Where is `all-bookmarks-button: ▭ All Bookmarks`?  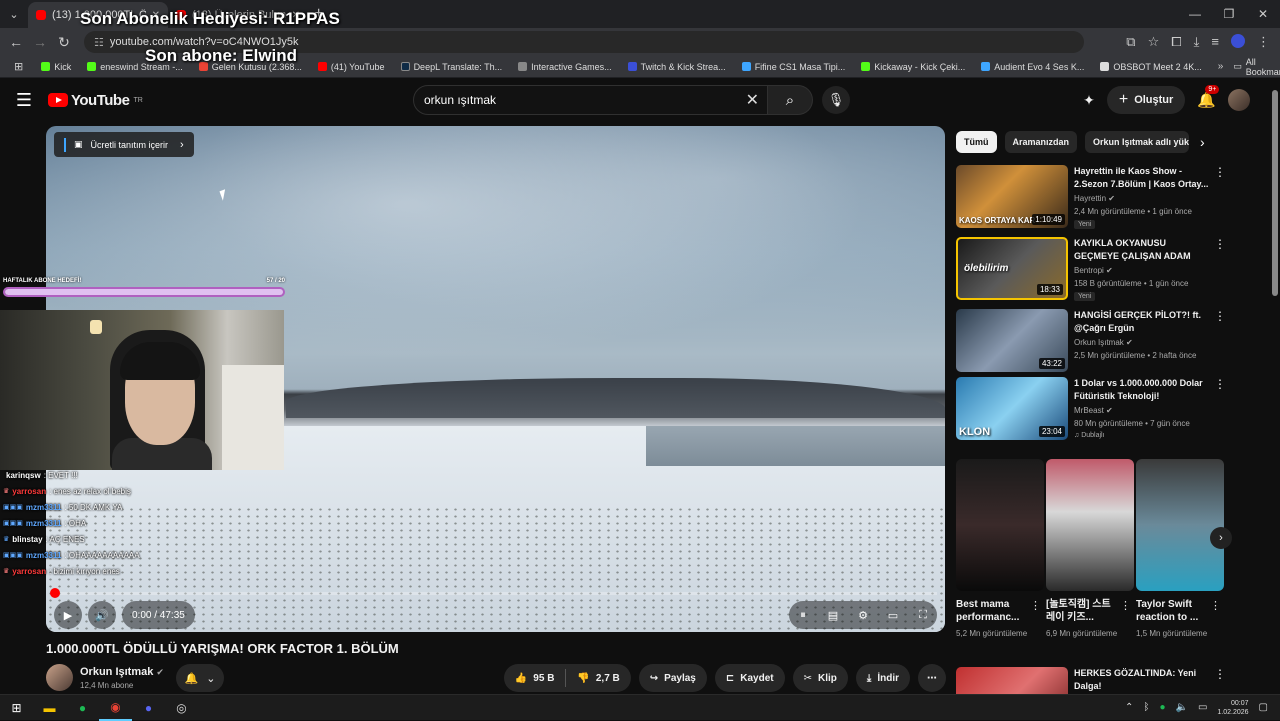
all-bookmarks-button: ▭ All Bookmarks is located at coordinates (1256, 67).